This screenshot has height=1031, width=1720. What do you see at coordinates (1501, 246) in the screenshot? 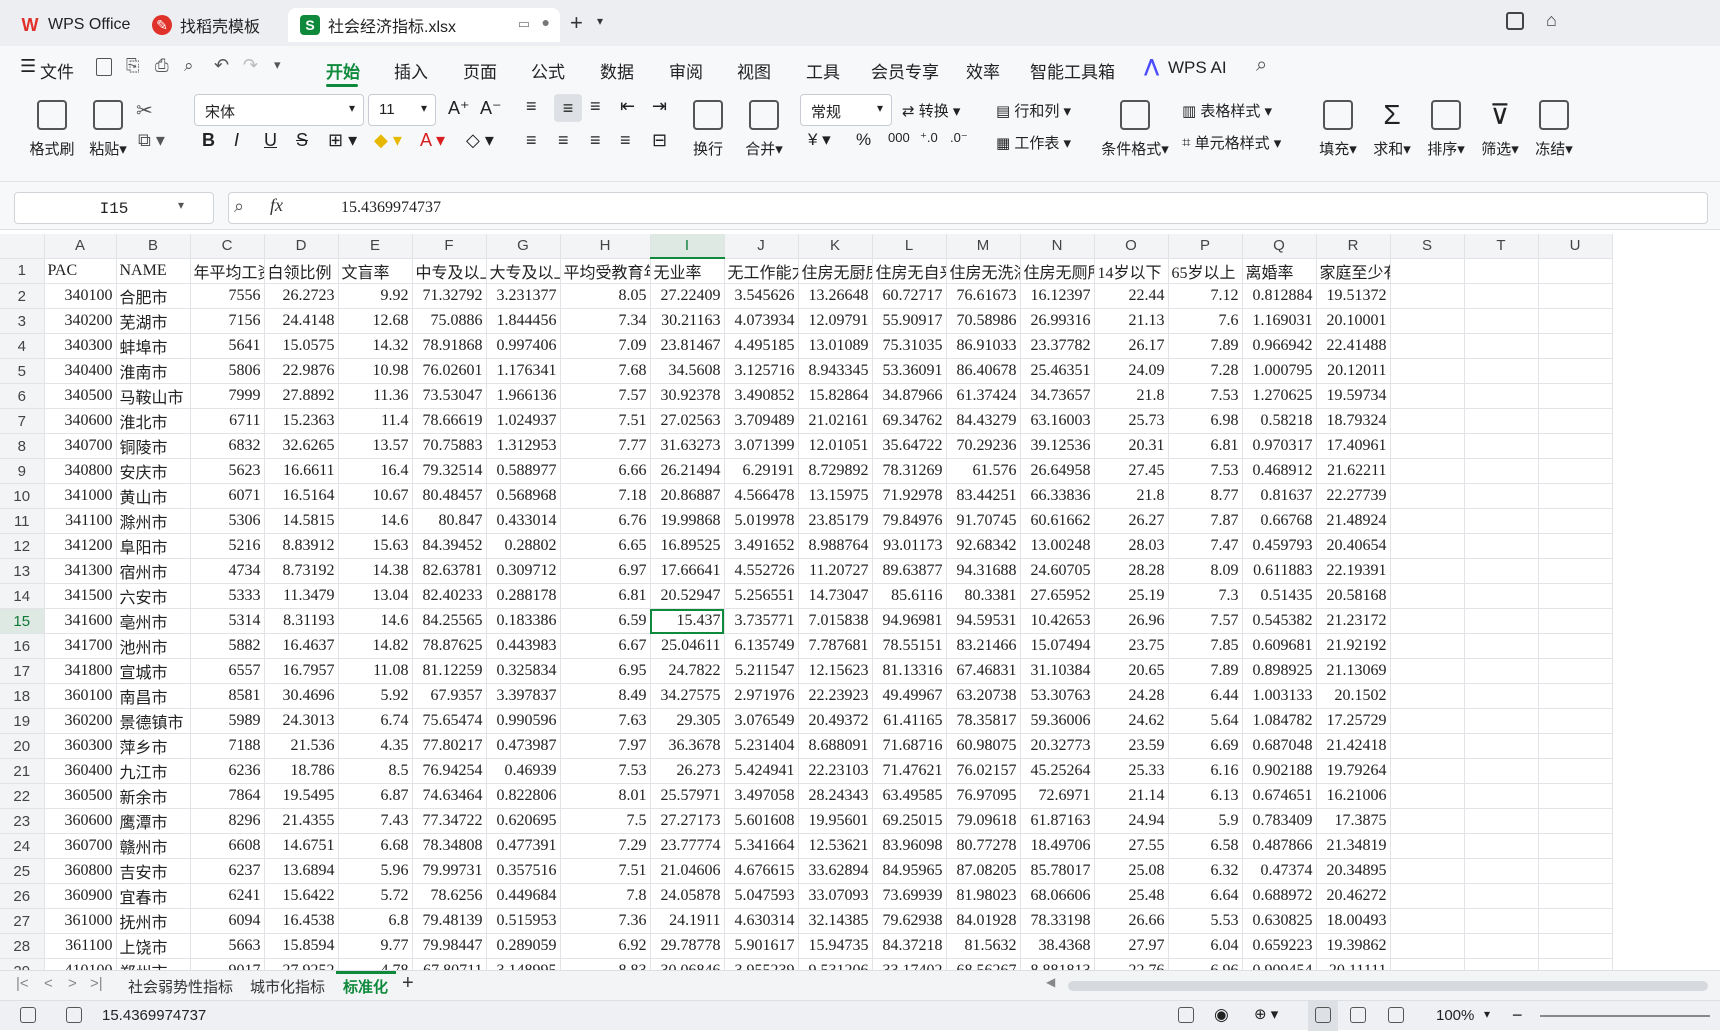
I see `column-header: T` at bounding box center [1501, 246].